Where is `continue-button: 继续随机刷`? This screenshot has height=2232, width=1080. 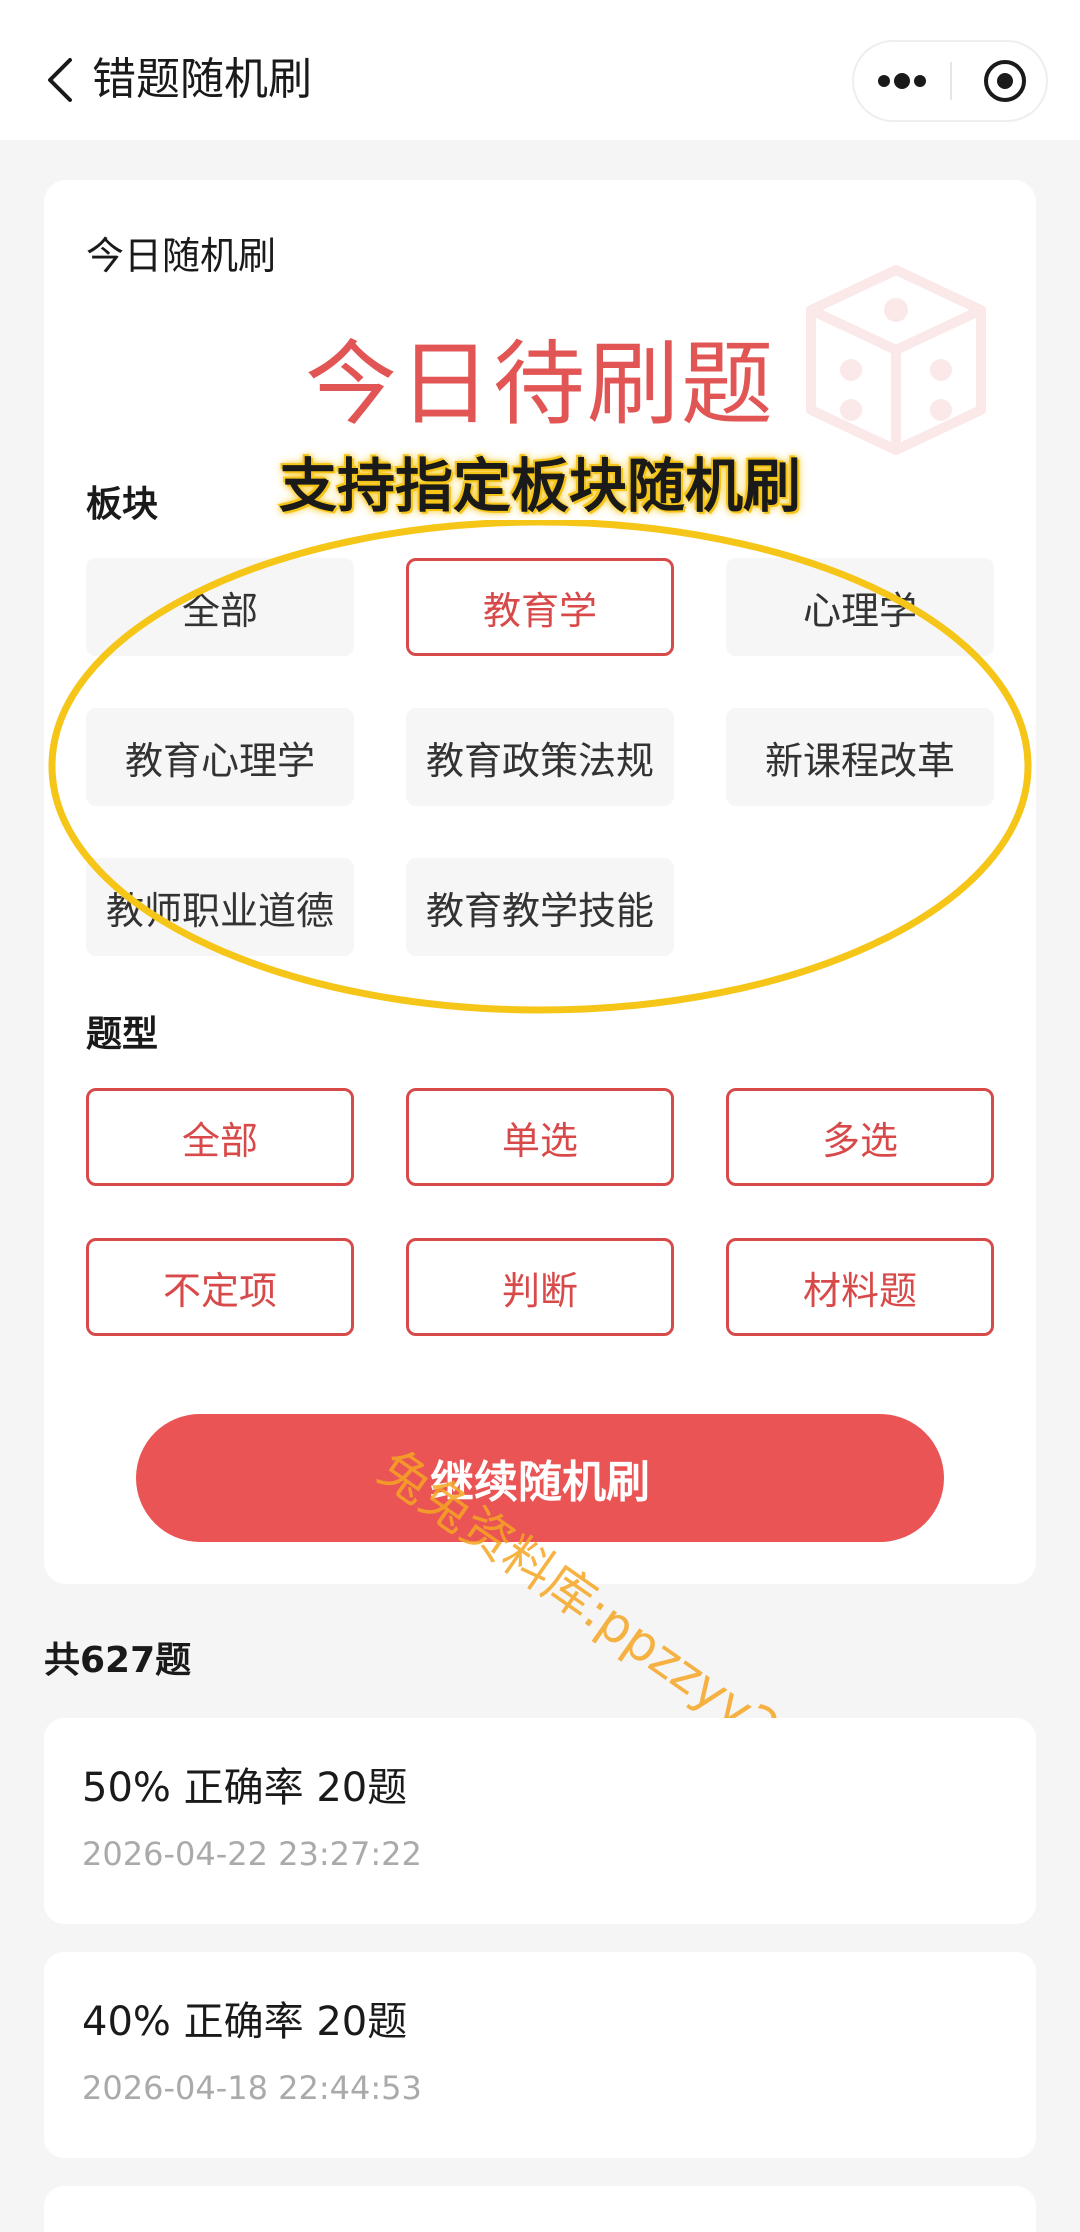 continue-button: 继续随机刷 is located at coordinates (540, 1478).